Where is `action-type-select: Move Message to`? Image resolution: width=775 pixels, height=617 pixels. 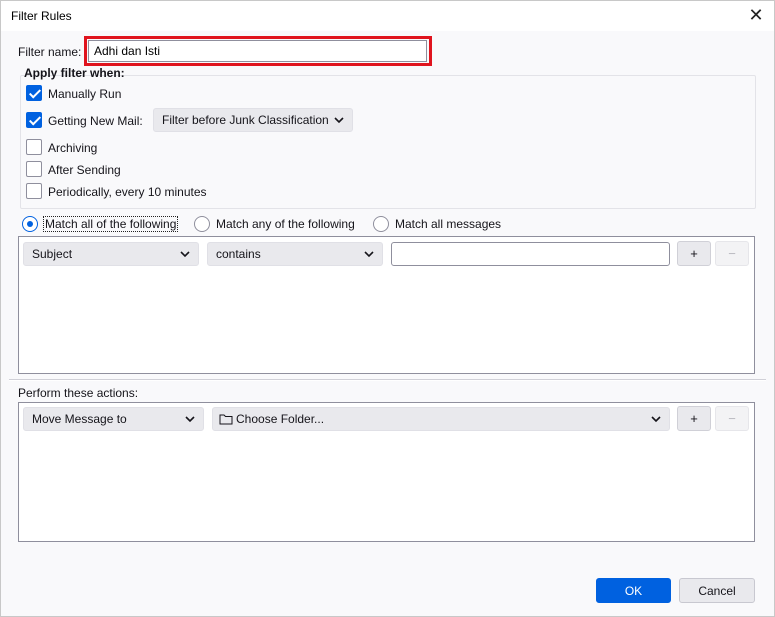
action-type-select: Move Message to is located at coordinates (113, 419).